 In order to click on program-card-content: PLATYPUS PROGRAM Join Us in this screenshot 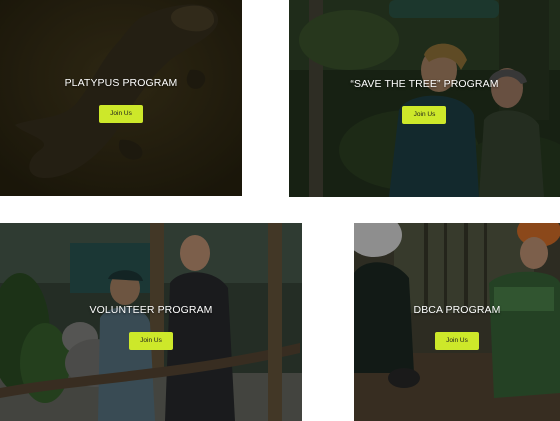, I will do `click(121, 100)`.